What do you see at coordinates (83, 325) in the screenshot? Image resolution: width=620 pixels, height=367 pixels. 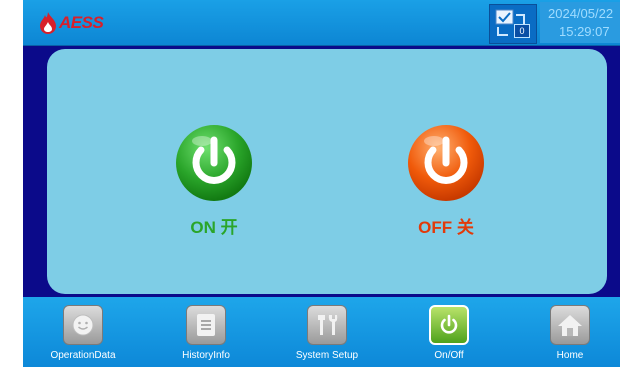 I see `smiley-icon` at bounding box center [83, 325].